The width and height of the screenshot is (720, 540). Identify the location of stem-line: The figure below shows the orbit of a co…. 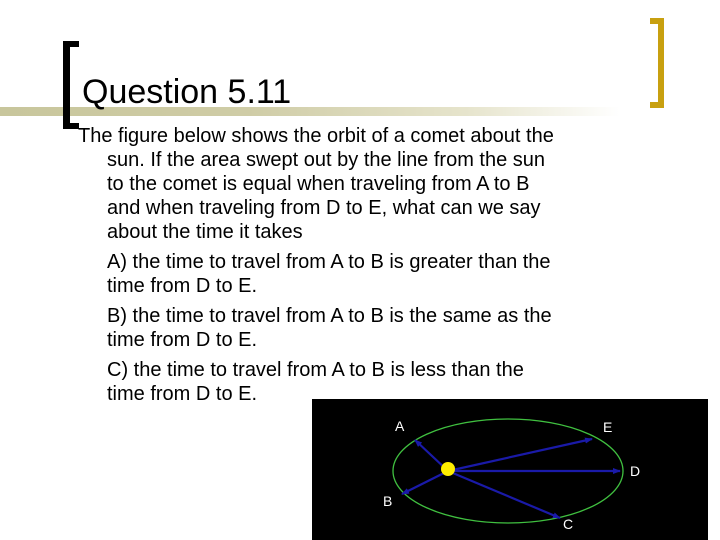
(316, 136).